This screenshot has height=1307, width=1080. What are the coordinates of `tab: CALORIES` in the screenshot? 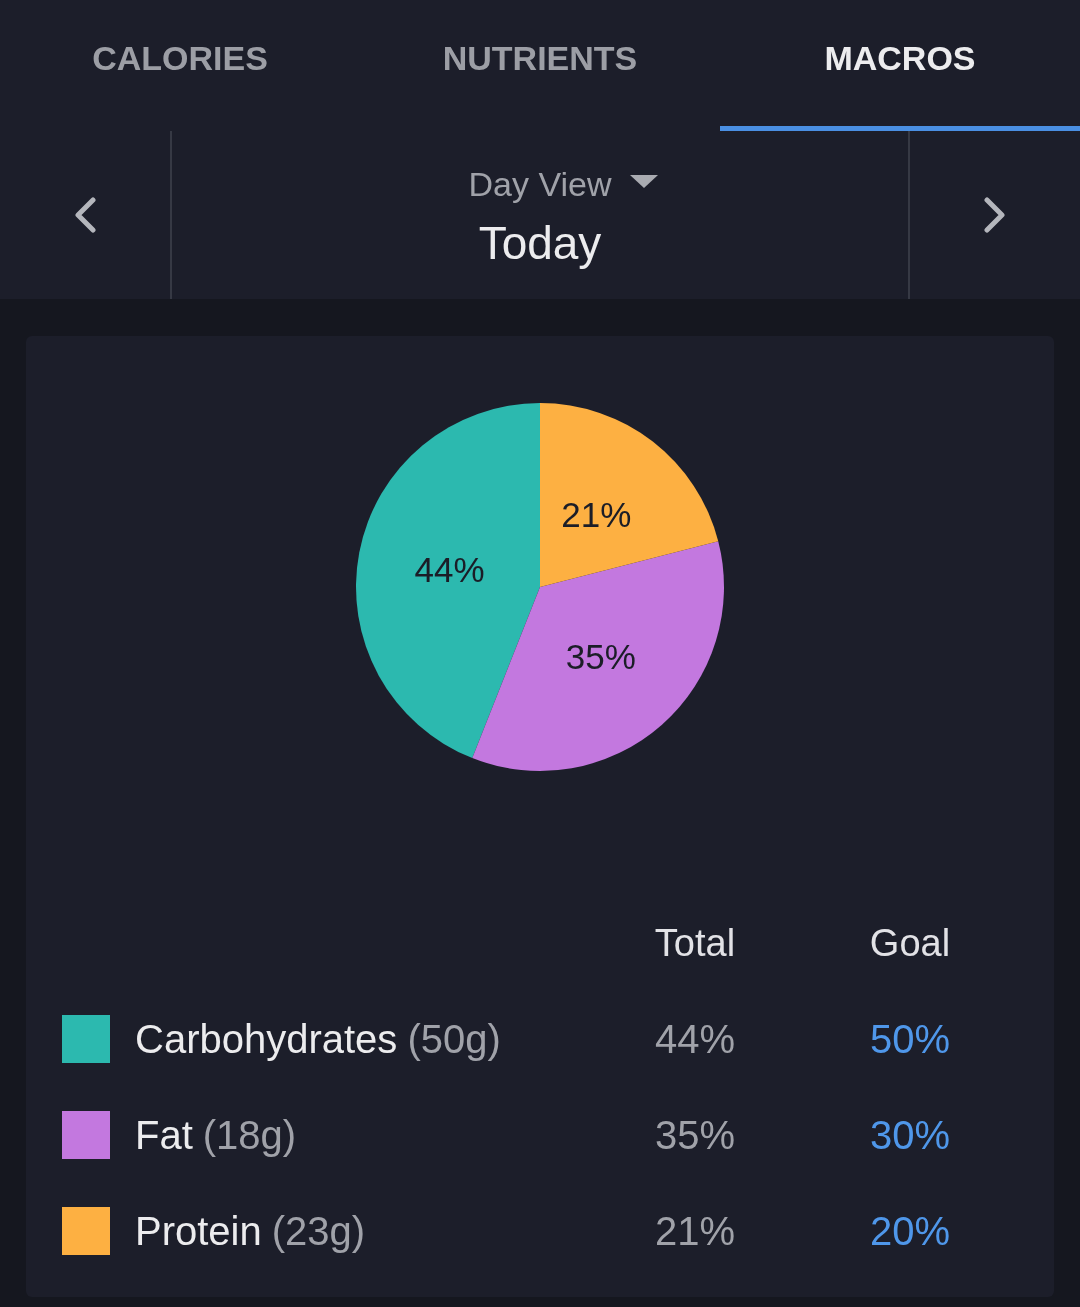 It's located at (180, 65).